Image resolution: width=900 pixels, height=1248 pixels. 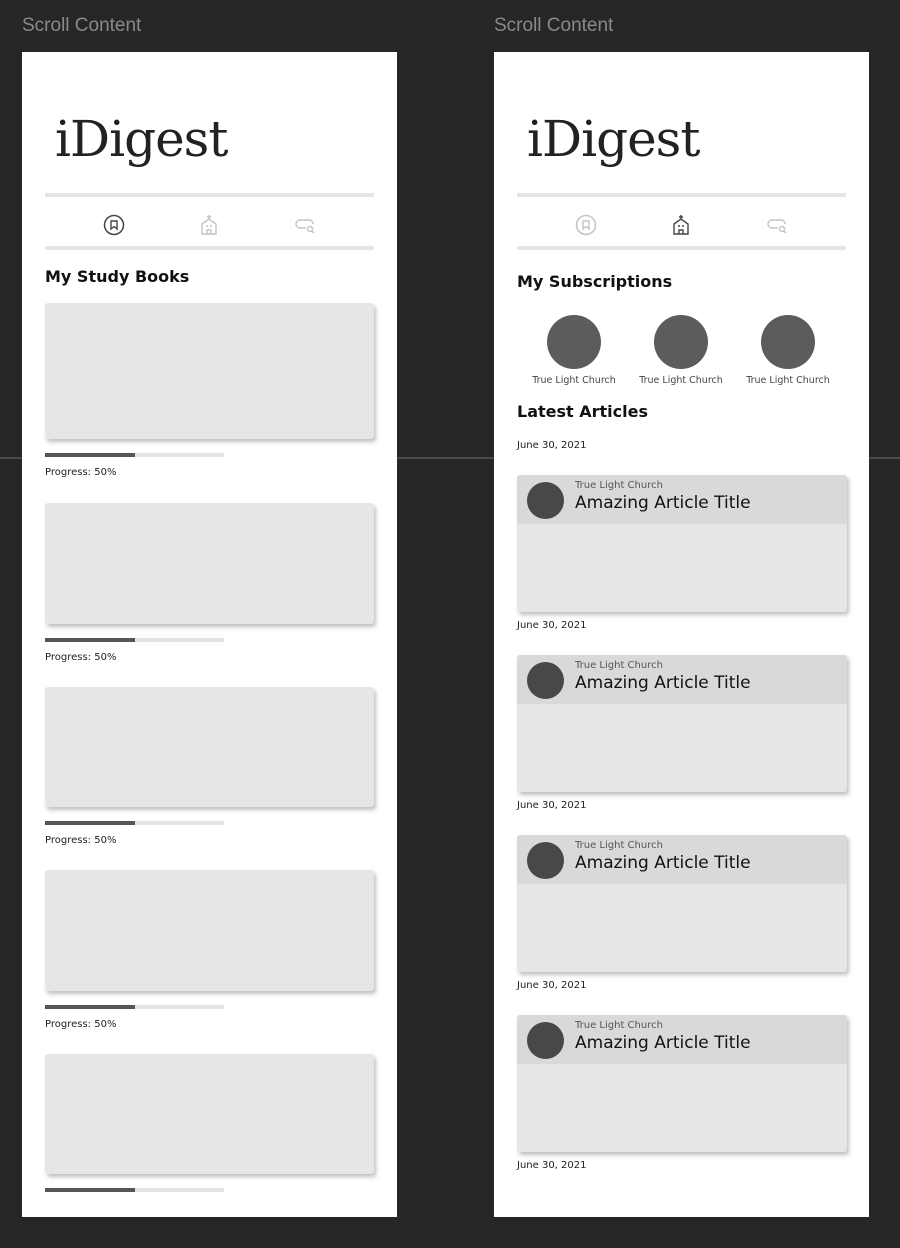 I want to click on section-title: My Subscriptions, so click(x=595, y=281).